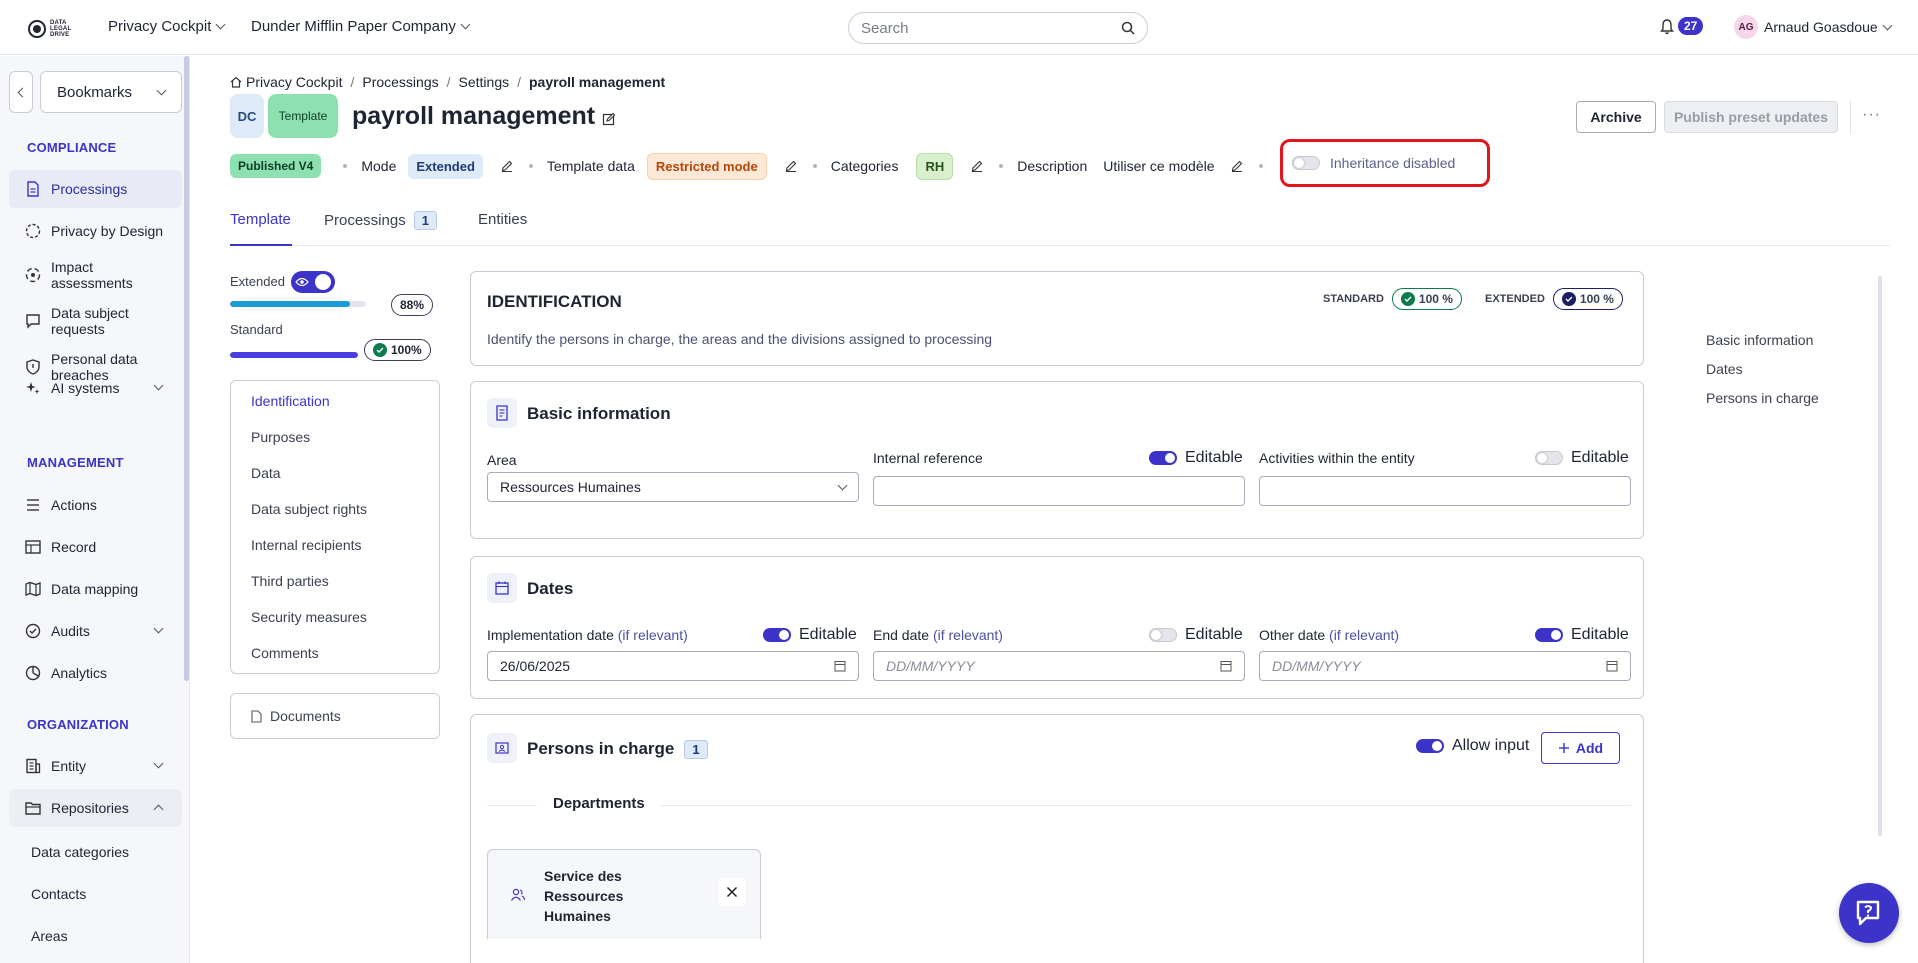  Describe the element at coordinates (1128, 28) in the screenshot. I see `search-icon` at that location.